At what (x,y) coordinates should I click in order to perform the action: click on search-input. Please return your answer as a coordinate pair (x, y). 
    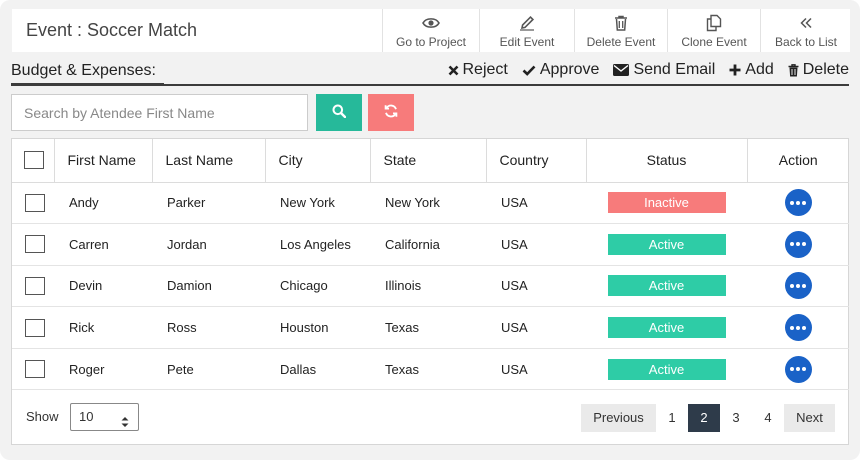
    Looking at the image, I should click on (159, 112).